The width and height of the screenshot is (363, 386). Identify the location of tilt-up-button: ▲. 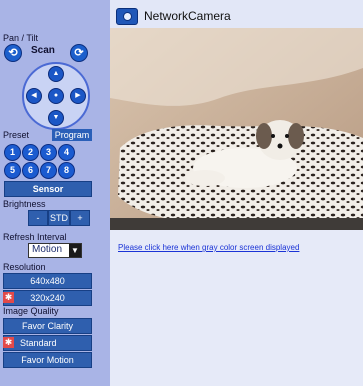
(56, 74).